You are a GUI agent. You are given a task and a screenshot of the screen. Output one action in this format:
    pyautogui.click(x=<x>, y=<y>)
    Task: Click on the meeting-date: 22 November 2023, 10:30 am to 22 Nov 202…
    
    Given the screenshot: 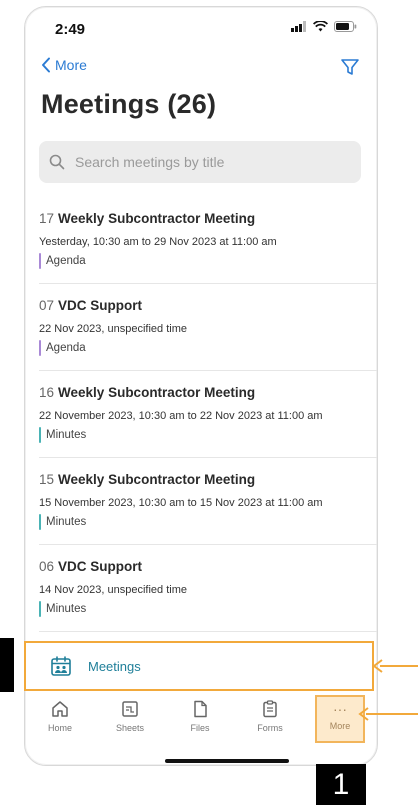 What is the action you would take?
    pyautogui.click(x=181, y=416)
    